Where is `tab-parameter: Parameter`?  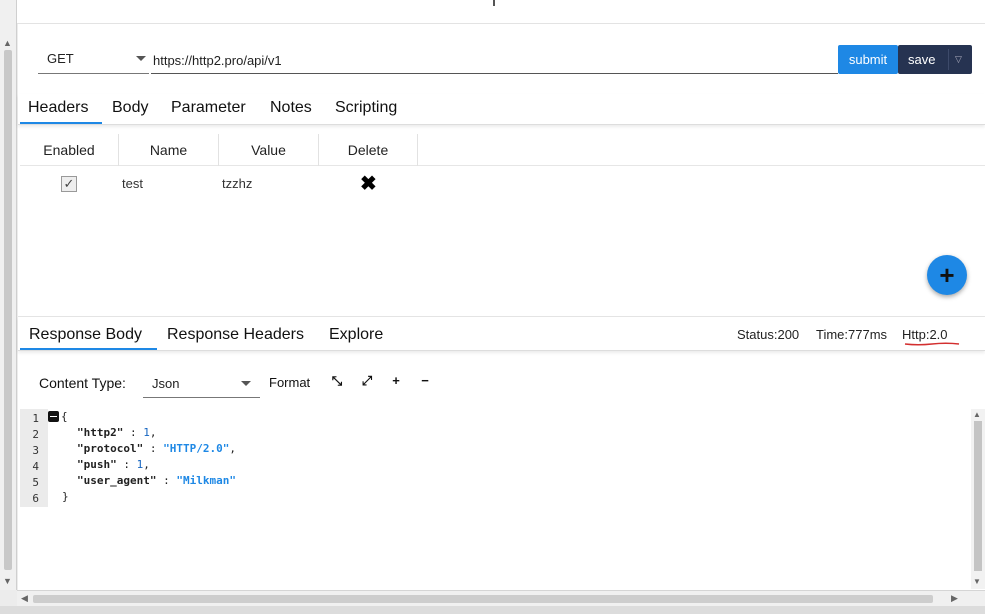
tab-parameter: Parameter is located at coordinates (208, 108).